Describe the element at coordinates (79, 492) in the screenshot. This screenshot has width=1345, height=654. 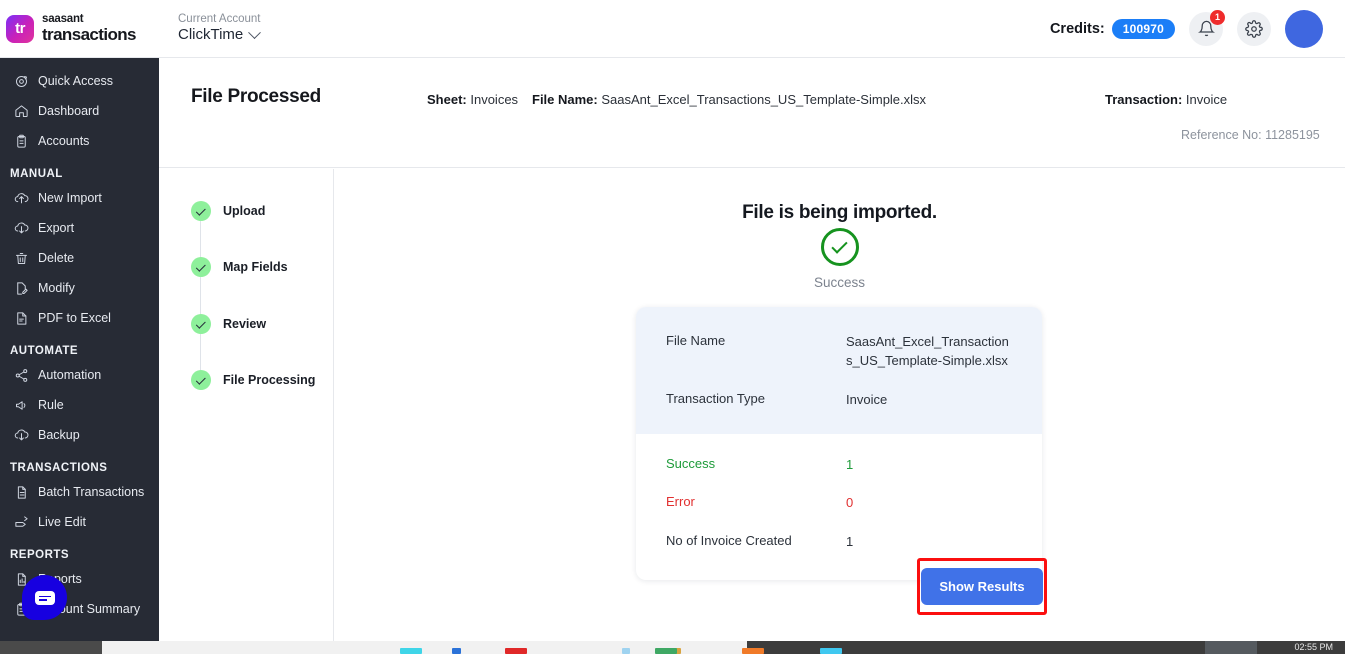
I see `sidebar-item-batch-transactions: Batch Transactions` at that location.